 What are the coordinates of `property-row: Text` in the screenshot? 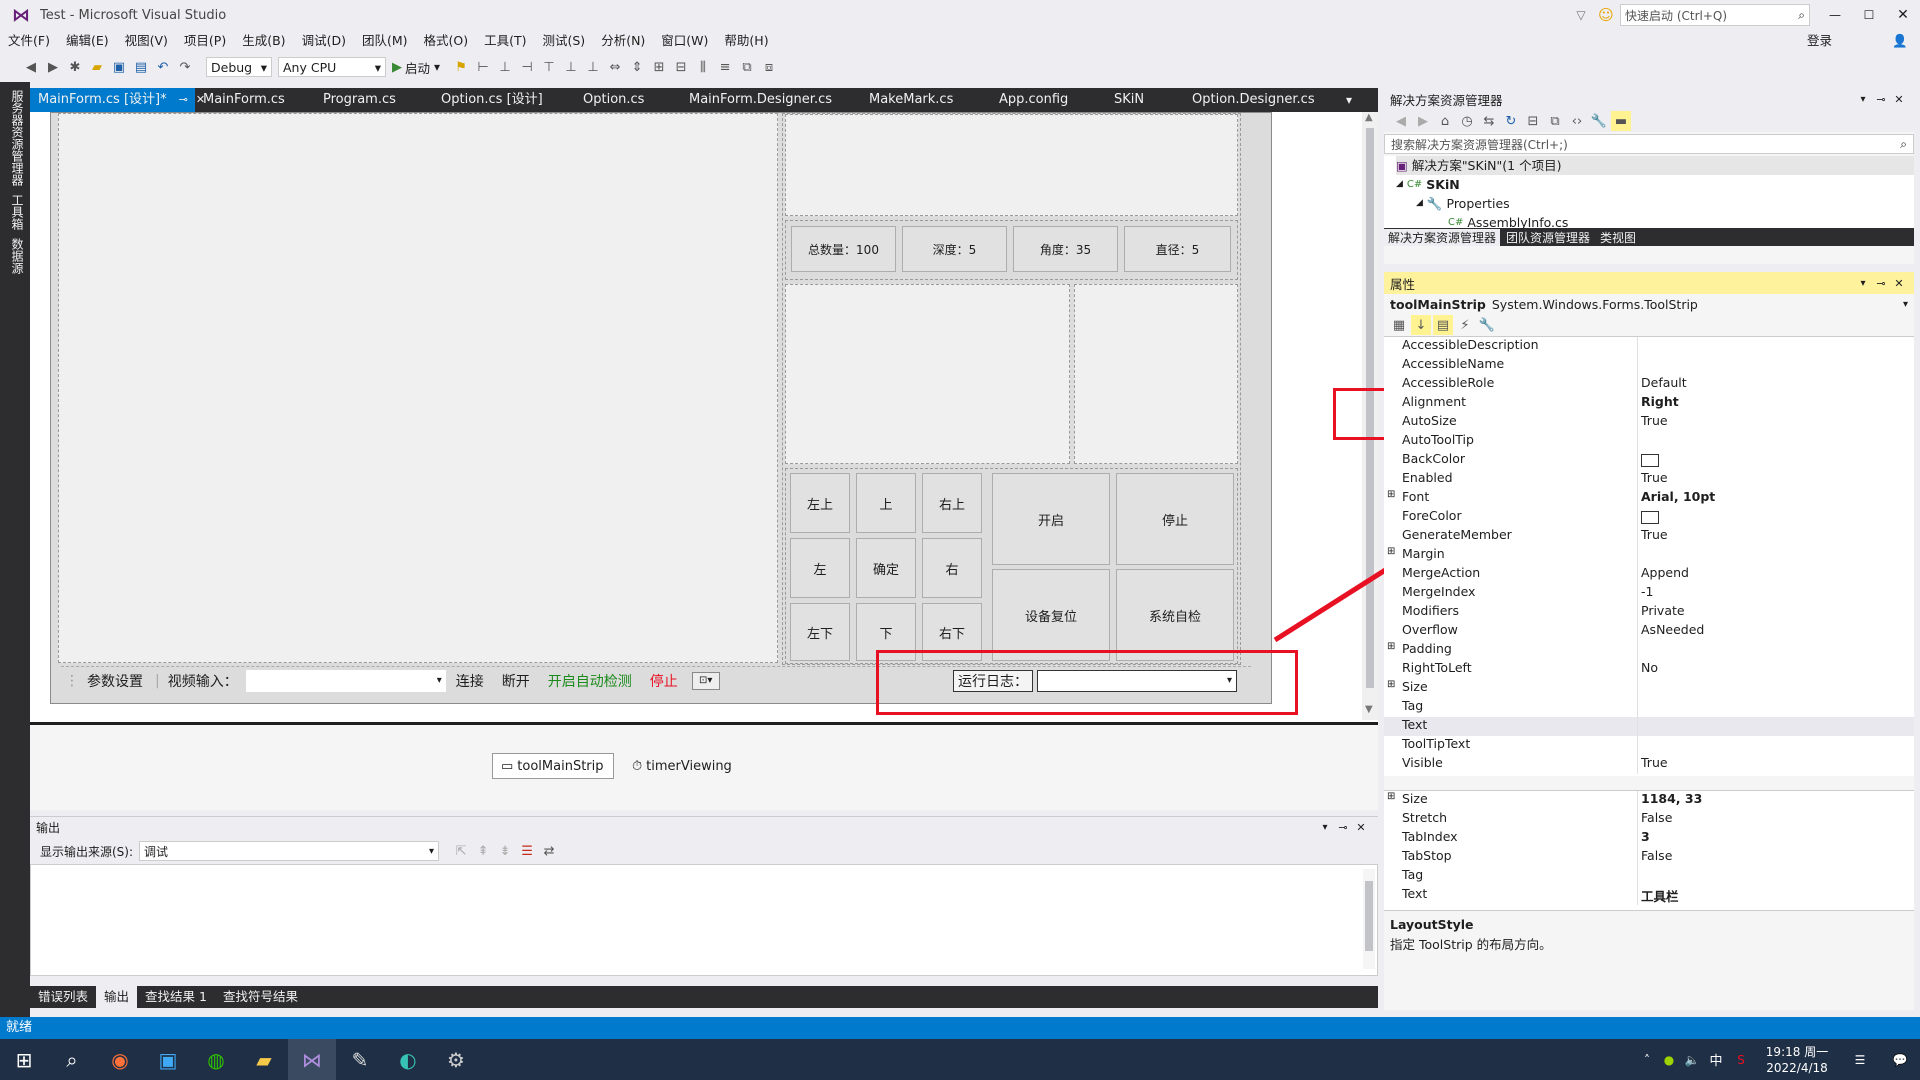 It's located at (1649, 726).